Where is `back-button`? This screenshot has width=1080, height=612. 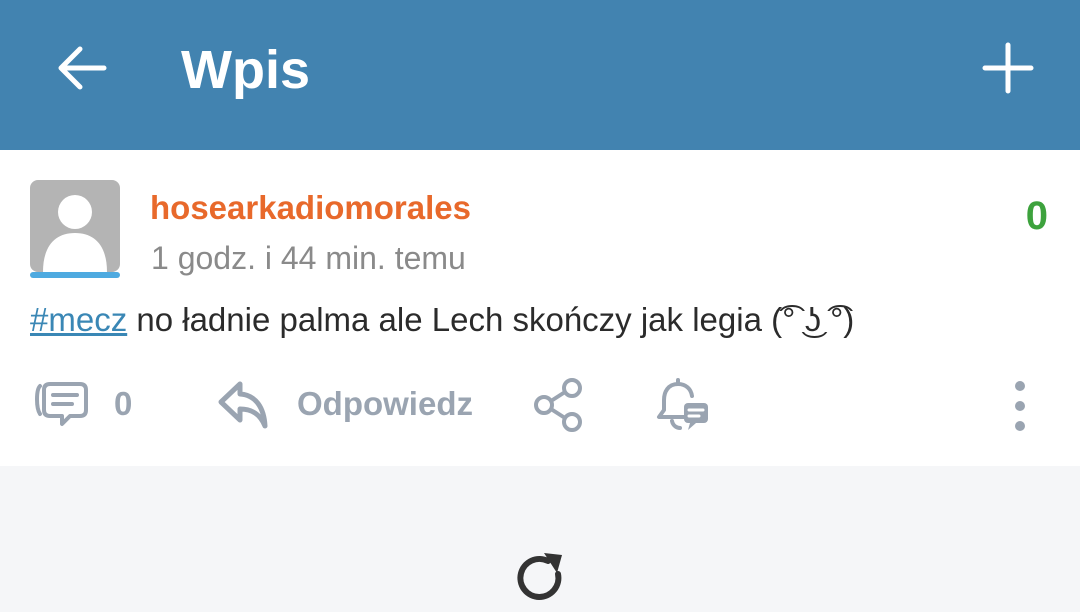 back-button is located at coordinates (82, 68).